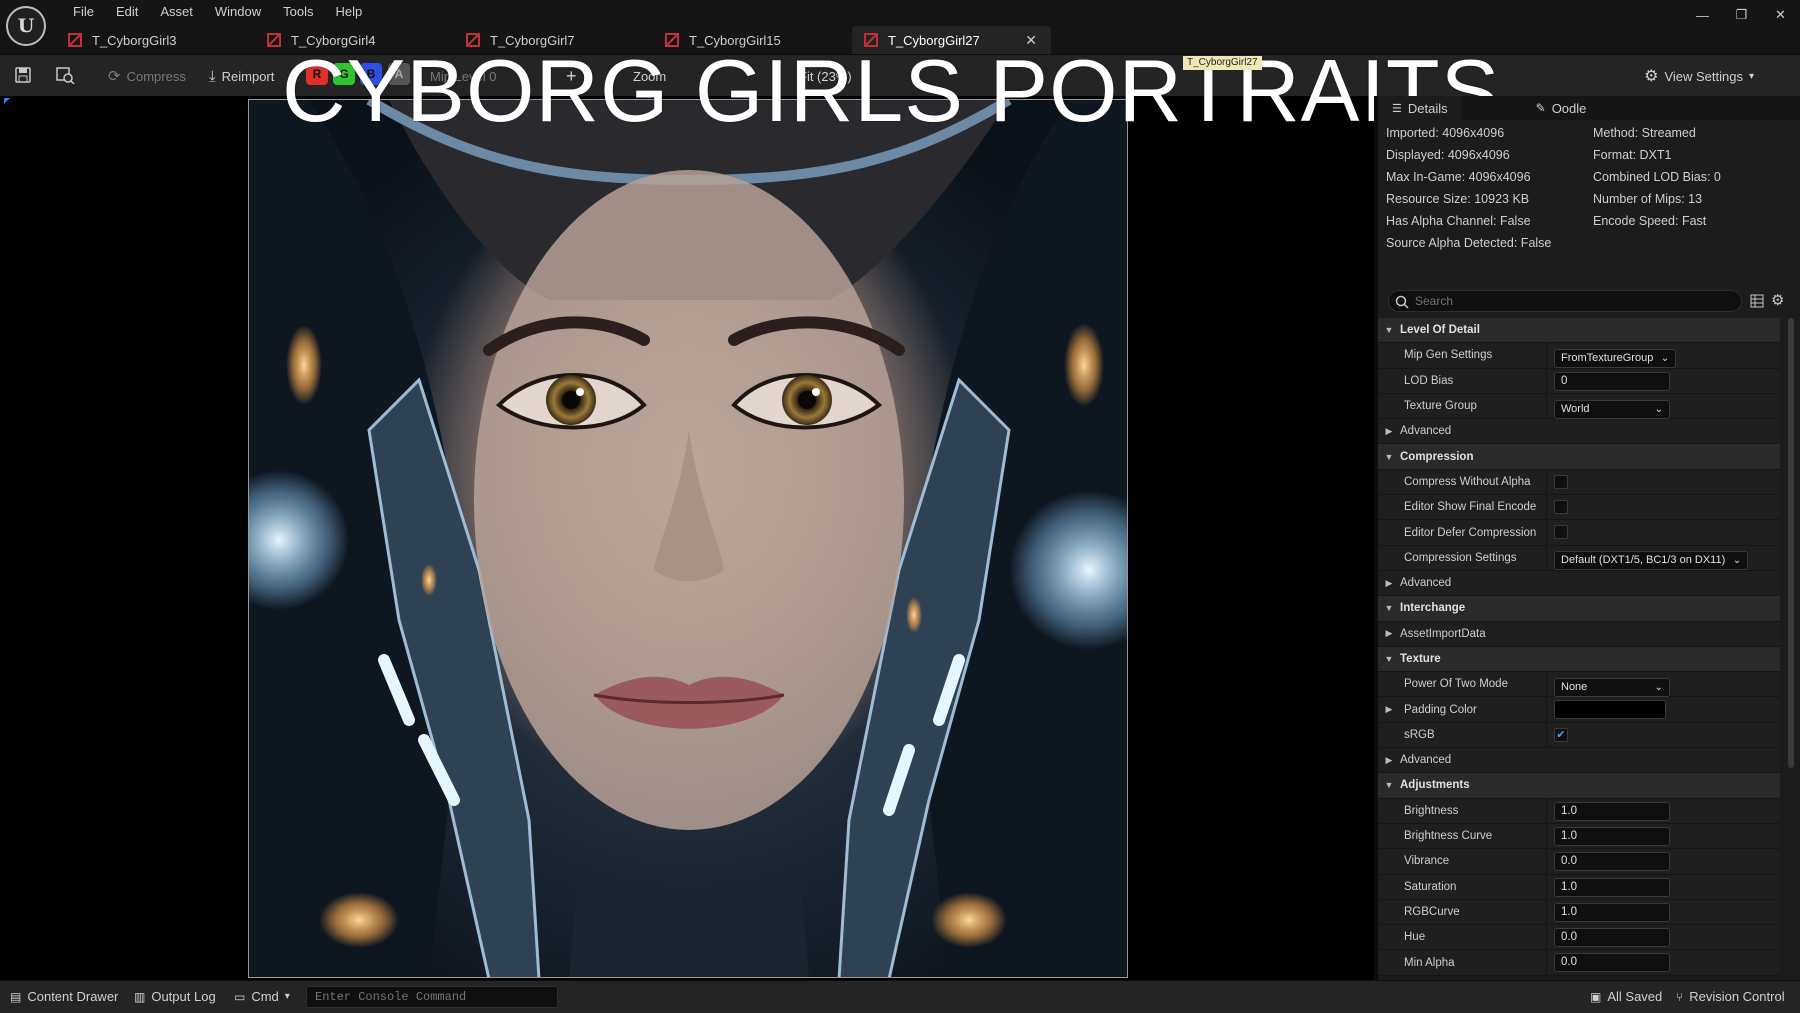  I want to click on all-saved-button: ▣ All Saved, so click(1626, 996).